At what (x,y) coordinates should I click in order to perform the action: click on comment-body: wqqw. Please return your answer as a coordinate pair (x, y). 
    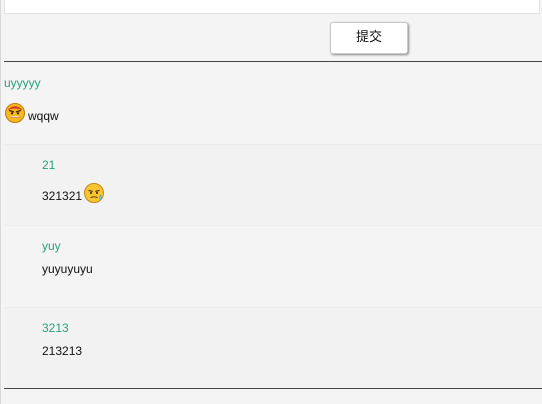
    Looking at the image, I should click on (31, 112).